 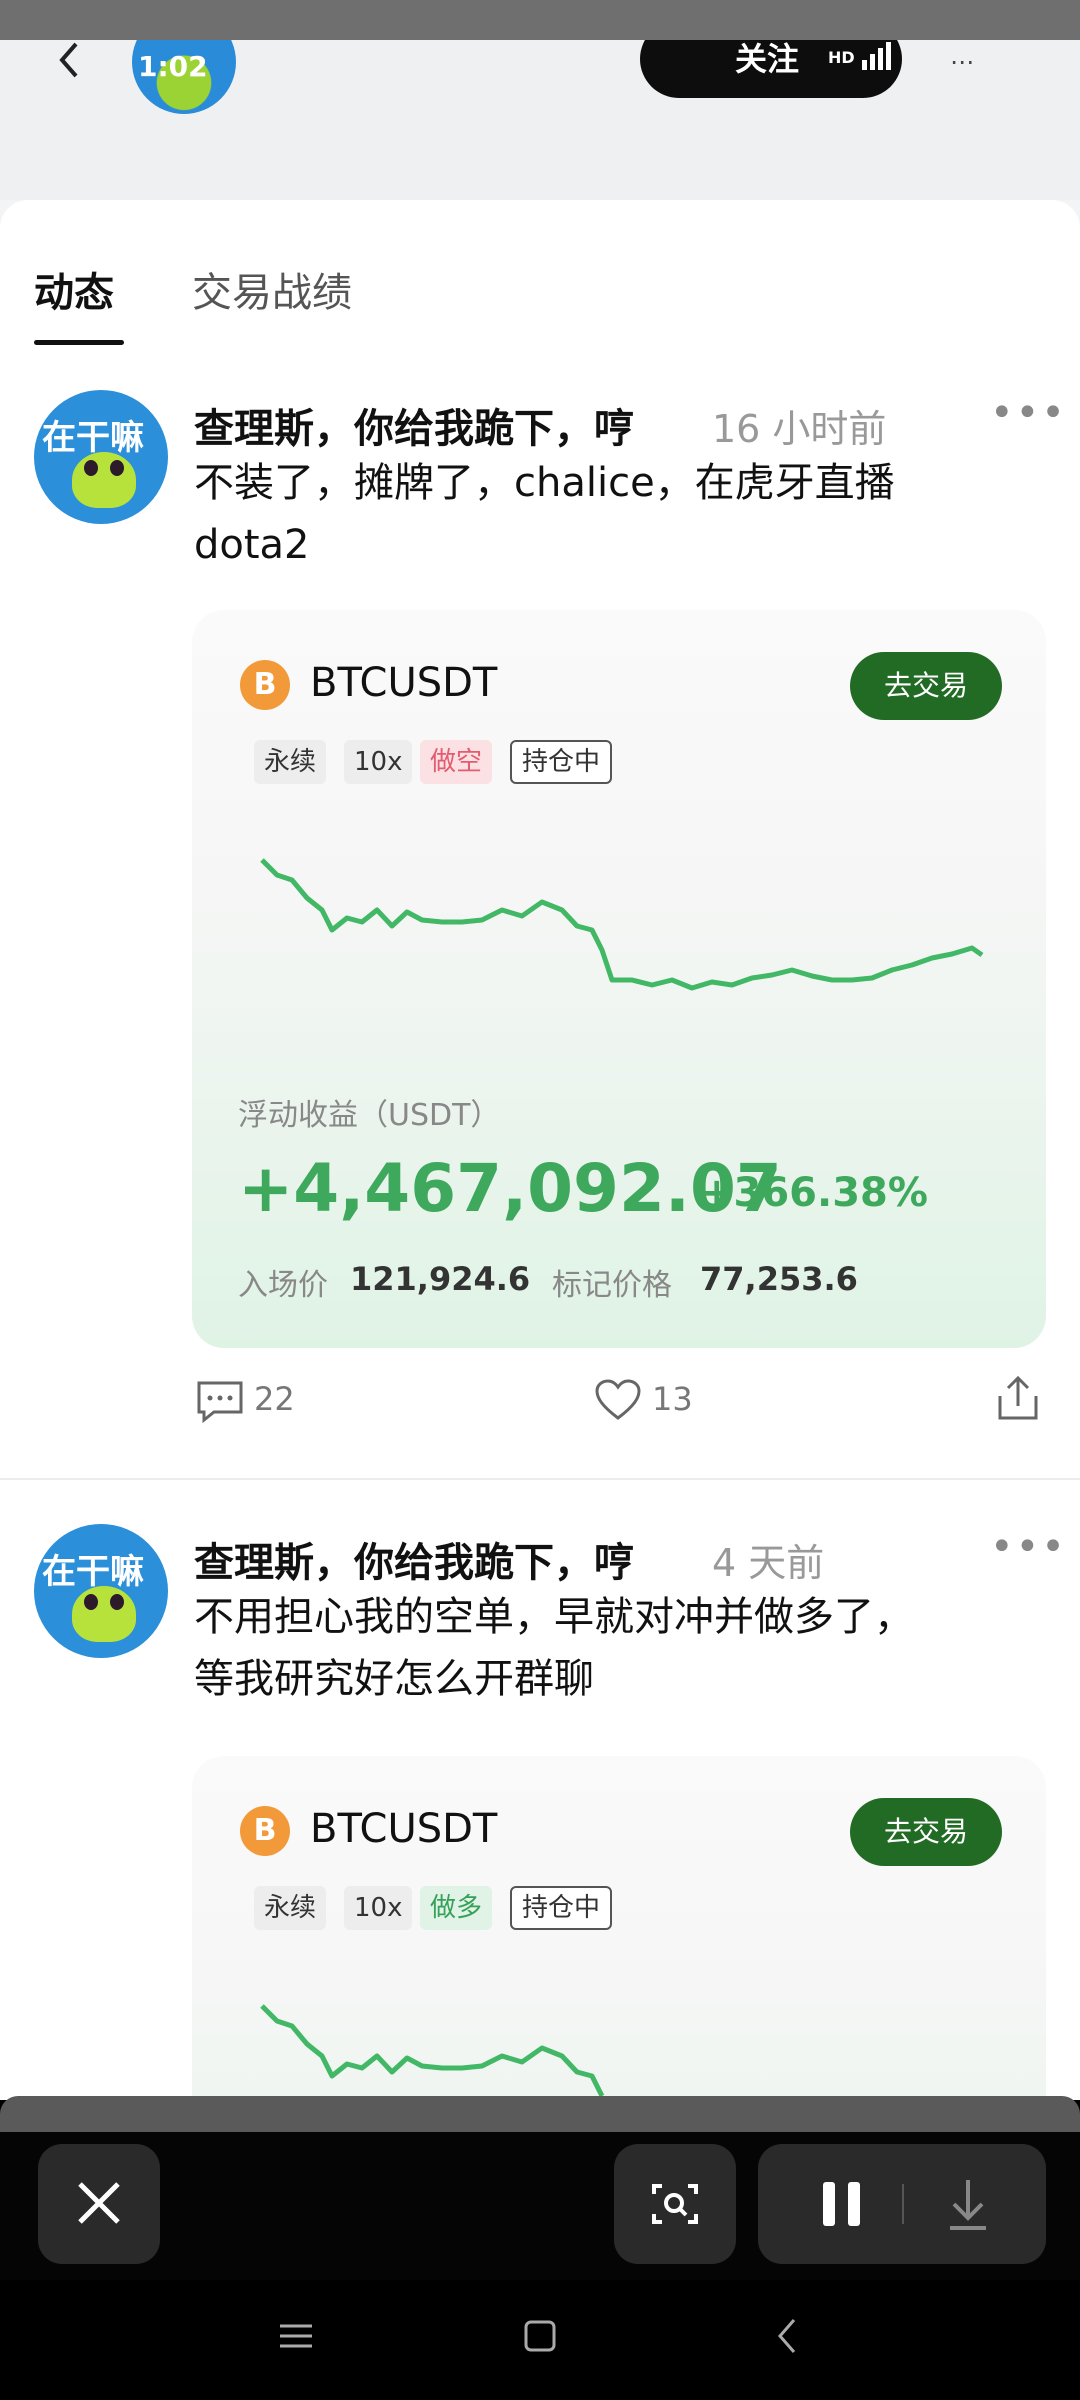 I want to click on more-options-icon: ⋯, so click(x=963, y=62).